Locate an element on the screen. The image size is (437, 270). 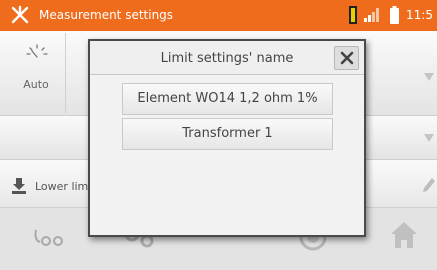
battery-icon is located at coordinates (394, 15).